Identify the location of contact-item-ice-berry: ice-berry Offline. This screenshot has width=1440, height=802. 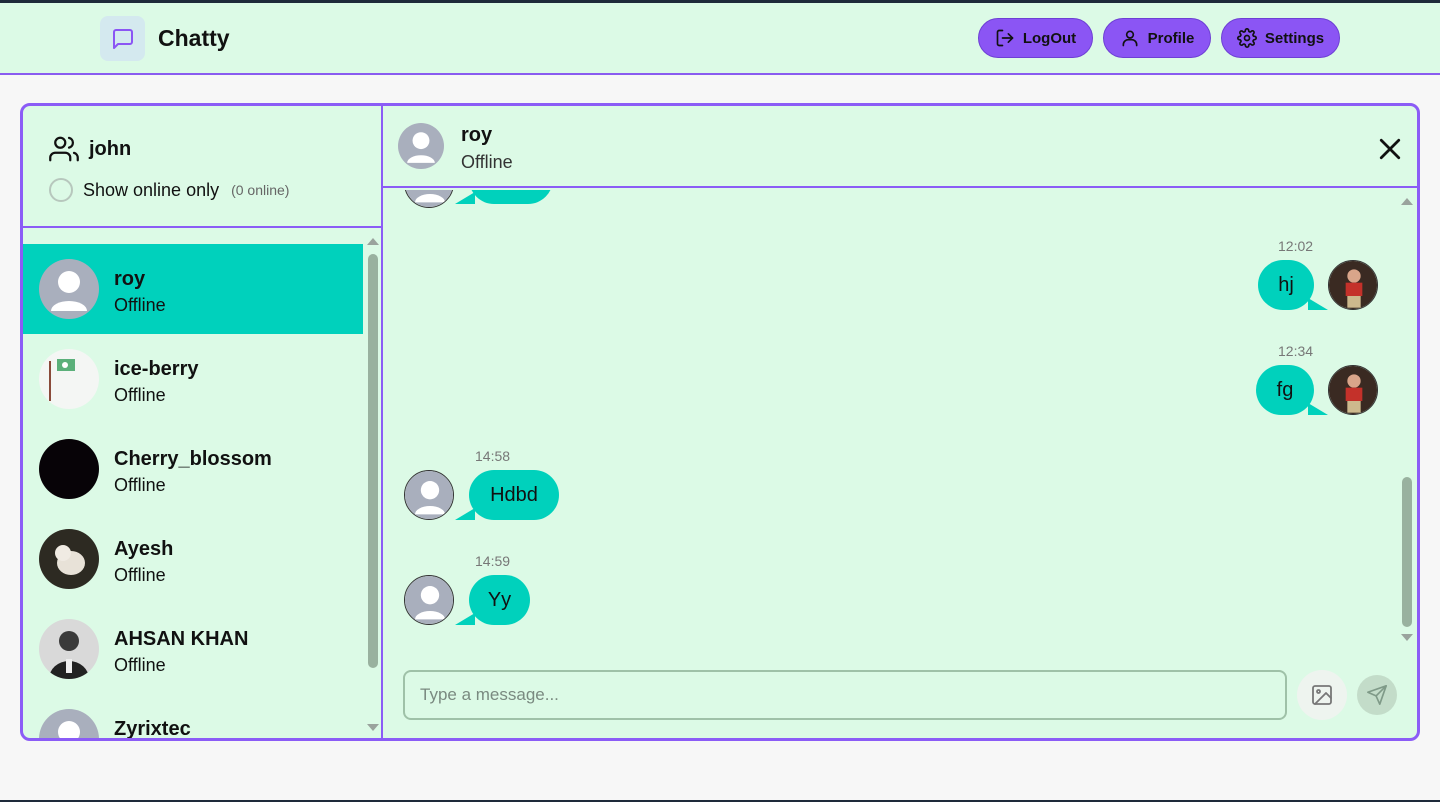
(193, 379).